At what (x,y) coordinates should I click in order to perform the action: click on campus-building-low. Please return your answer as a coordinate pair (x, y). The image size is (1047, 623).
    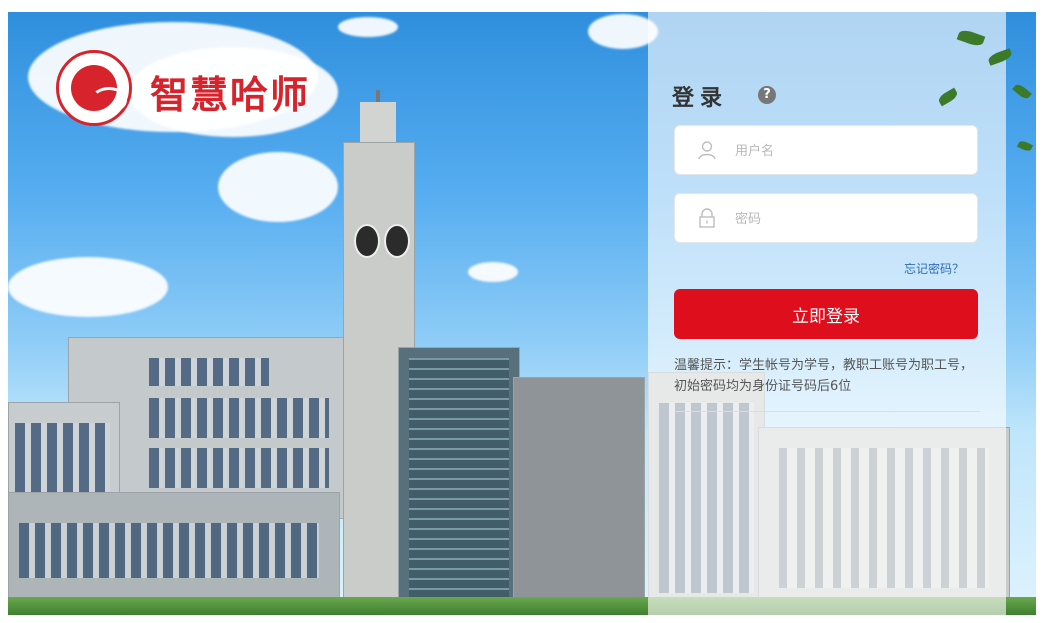
    Looking at the image, I should click on (174, 548).